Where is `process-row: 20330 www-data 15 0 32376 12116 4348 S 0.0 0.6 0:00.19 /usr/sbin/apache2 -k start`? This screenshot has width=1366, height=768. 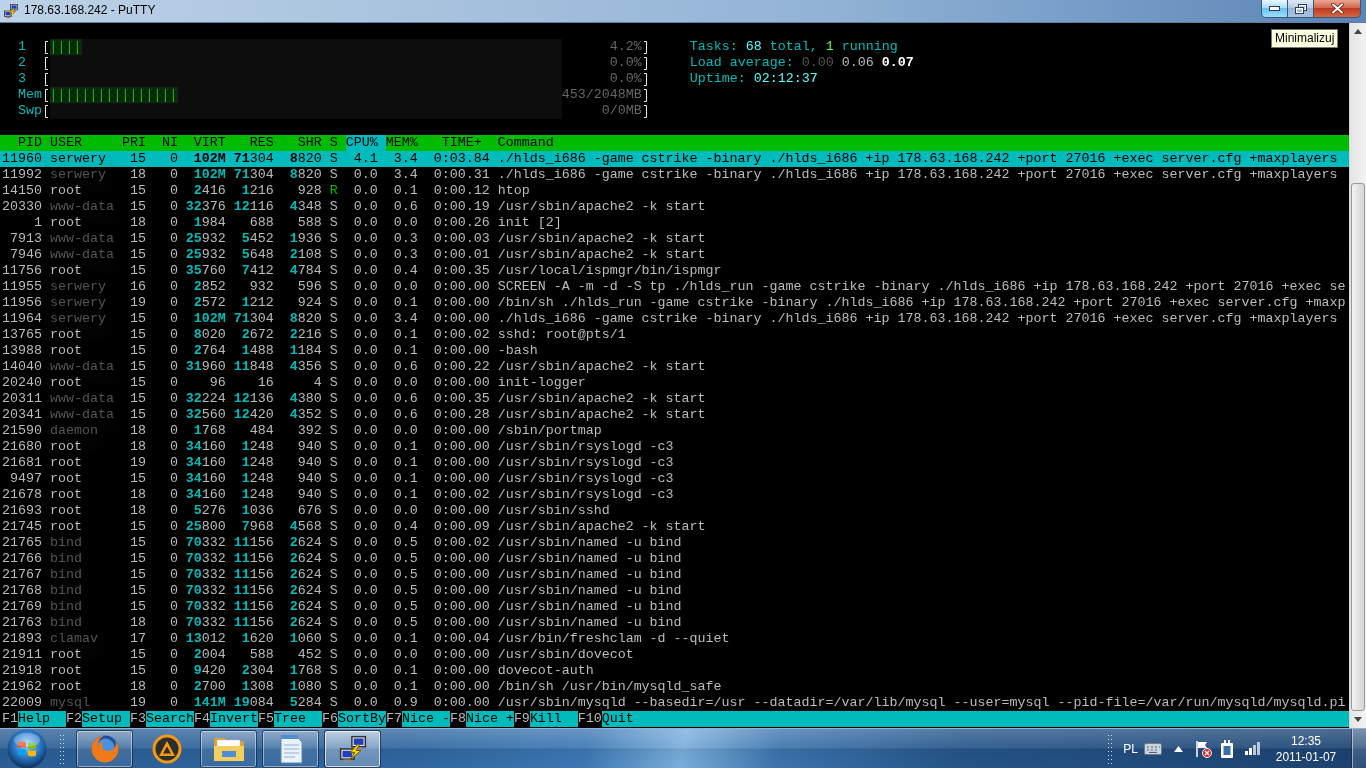
process-row: 20330 www-data 15 0 32376 12116 4348 S 0.0 0.6 0:00.19 /usr/sbin/apache2 -k start is located at coordinates (674, 207).